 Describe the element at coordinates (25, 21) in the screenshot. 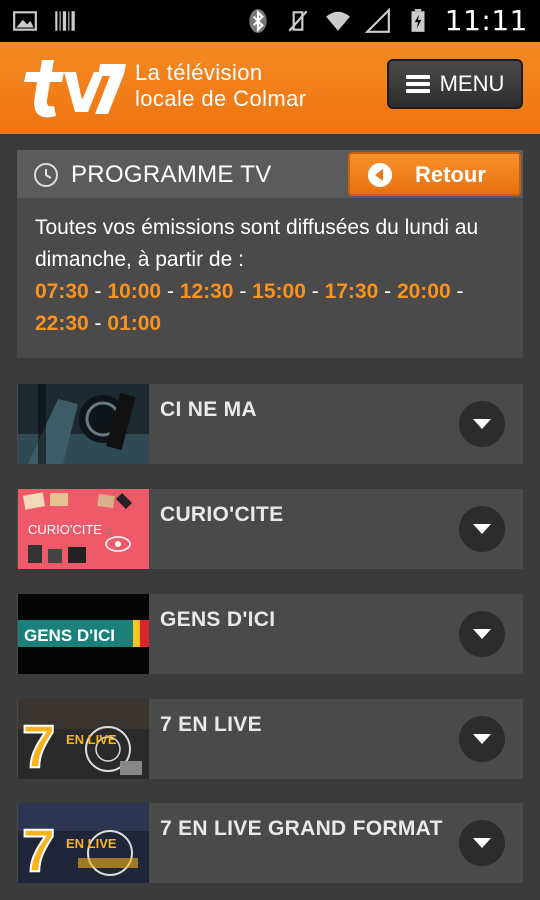

I see `image-icon` at that location.